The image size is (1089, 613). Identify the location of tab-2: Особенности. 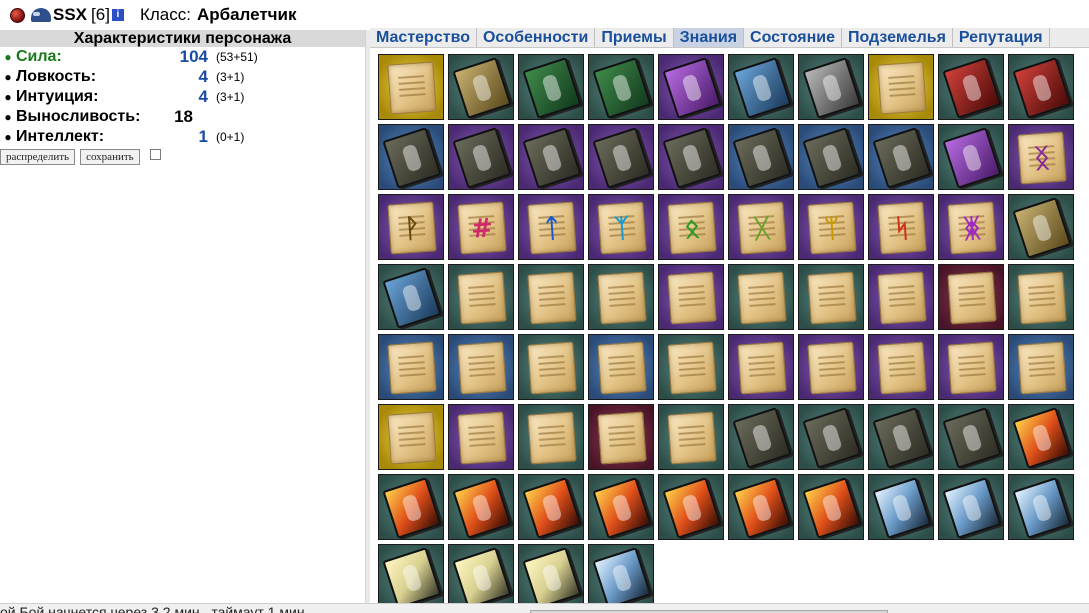
(536, 37).